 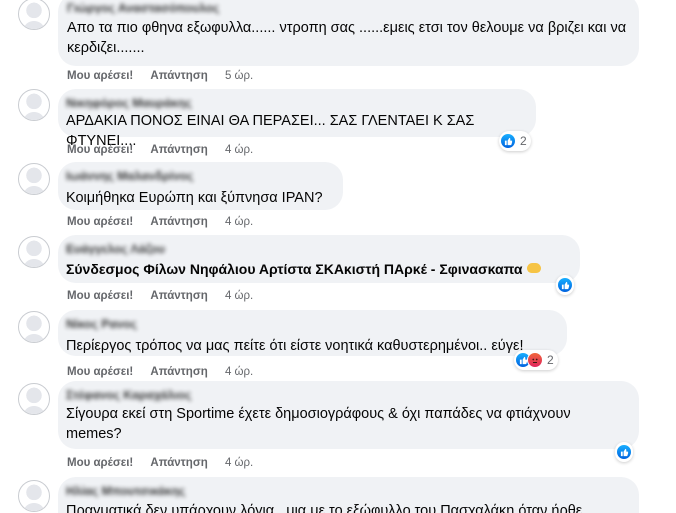 I want to click on comment-text: Κοιμήθηκα Ευρώπη και ξύπνησα ΙΡΑΝ?, so click(x=194, y=198).